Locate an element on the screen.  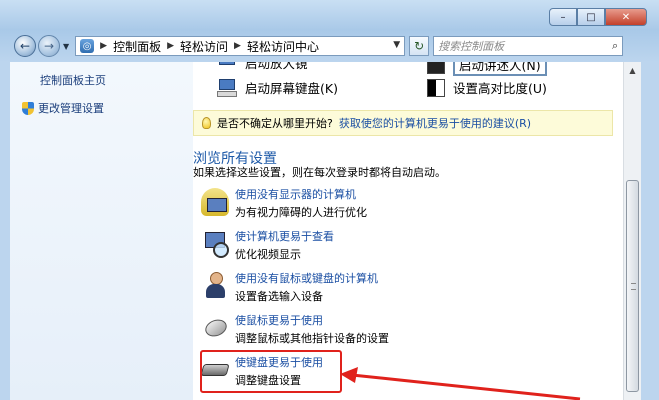
navigation-bar: ← → ▼ ◎ ▶ 控制面板 ▶ 轻松访问 ▶ 轻松访问中心 ▼ ↻ ⌕ is located at coordinates (331, 46).